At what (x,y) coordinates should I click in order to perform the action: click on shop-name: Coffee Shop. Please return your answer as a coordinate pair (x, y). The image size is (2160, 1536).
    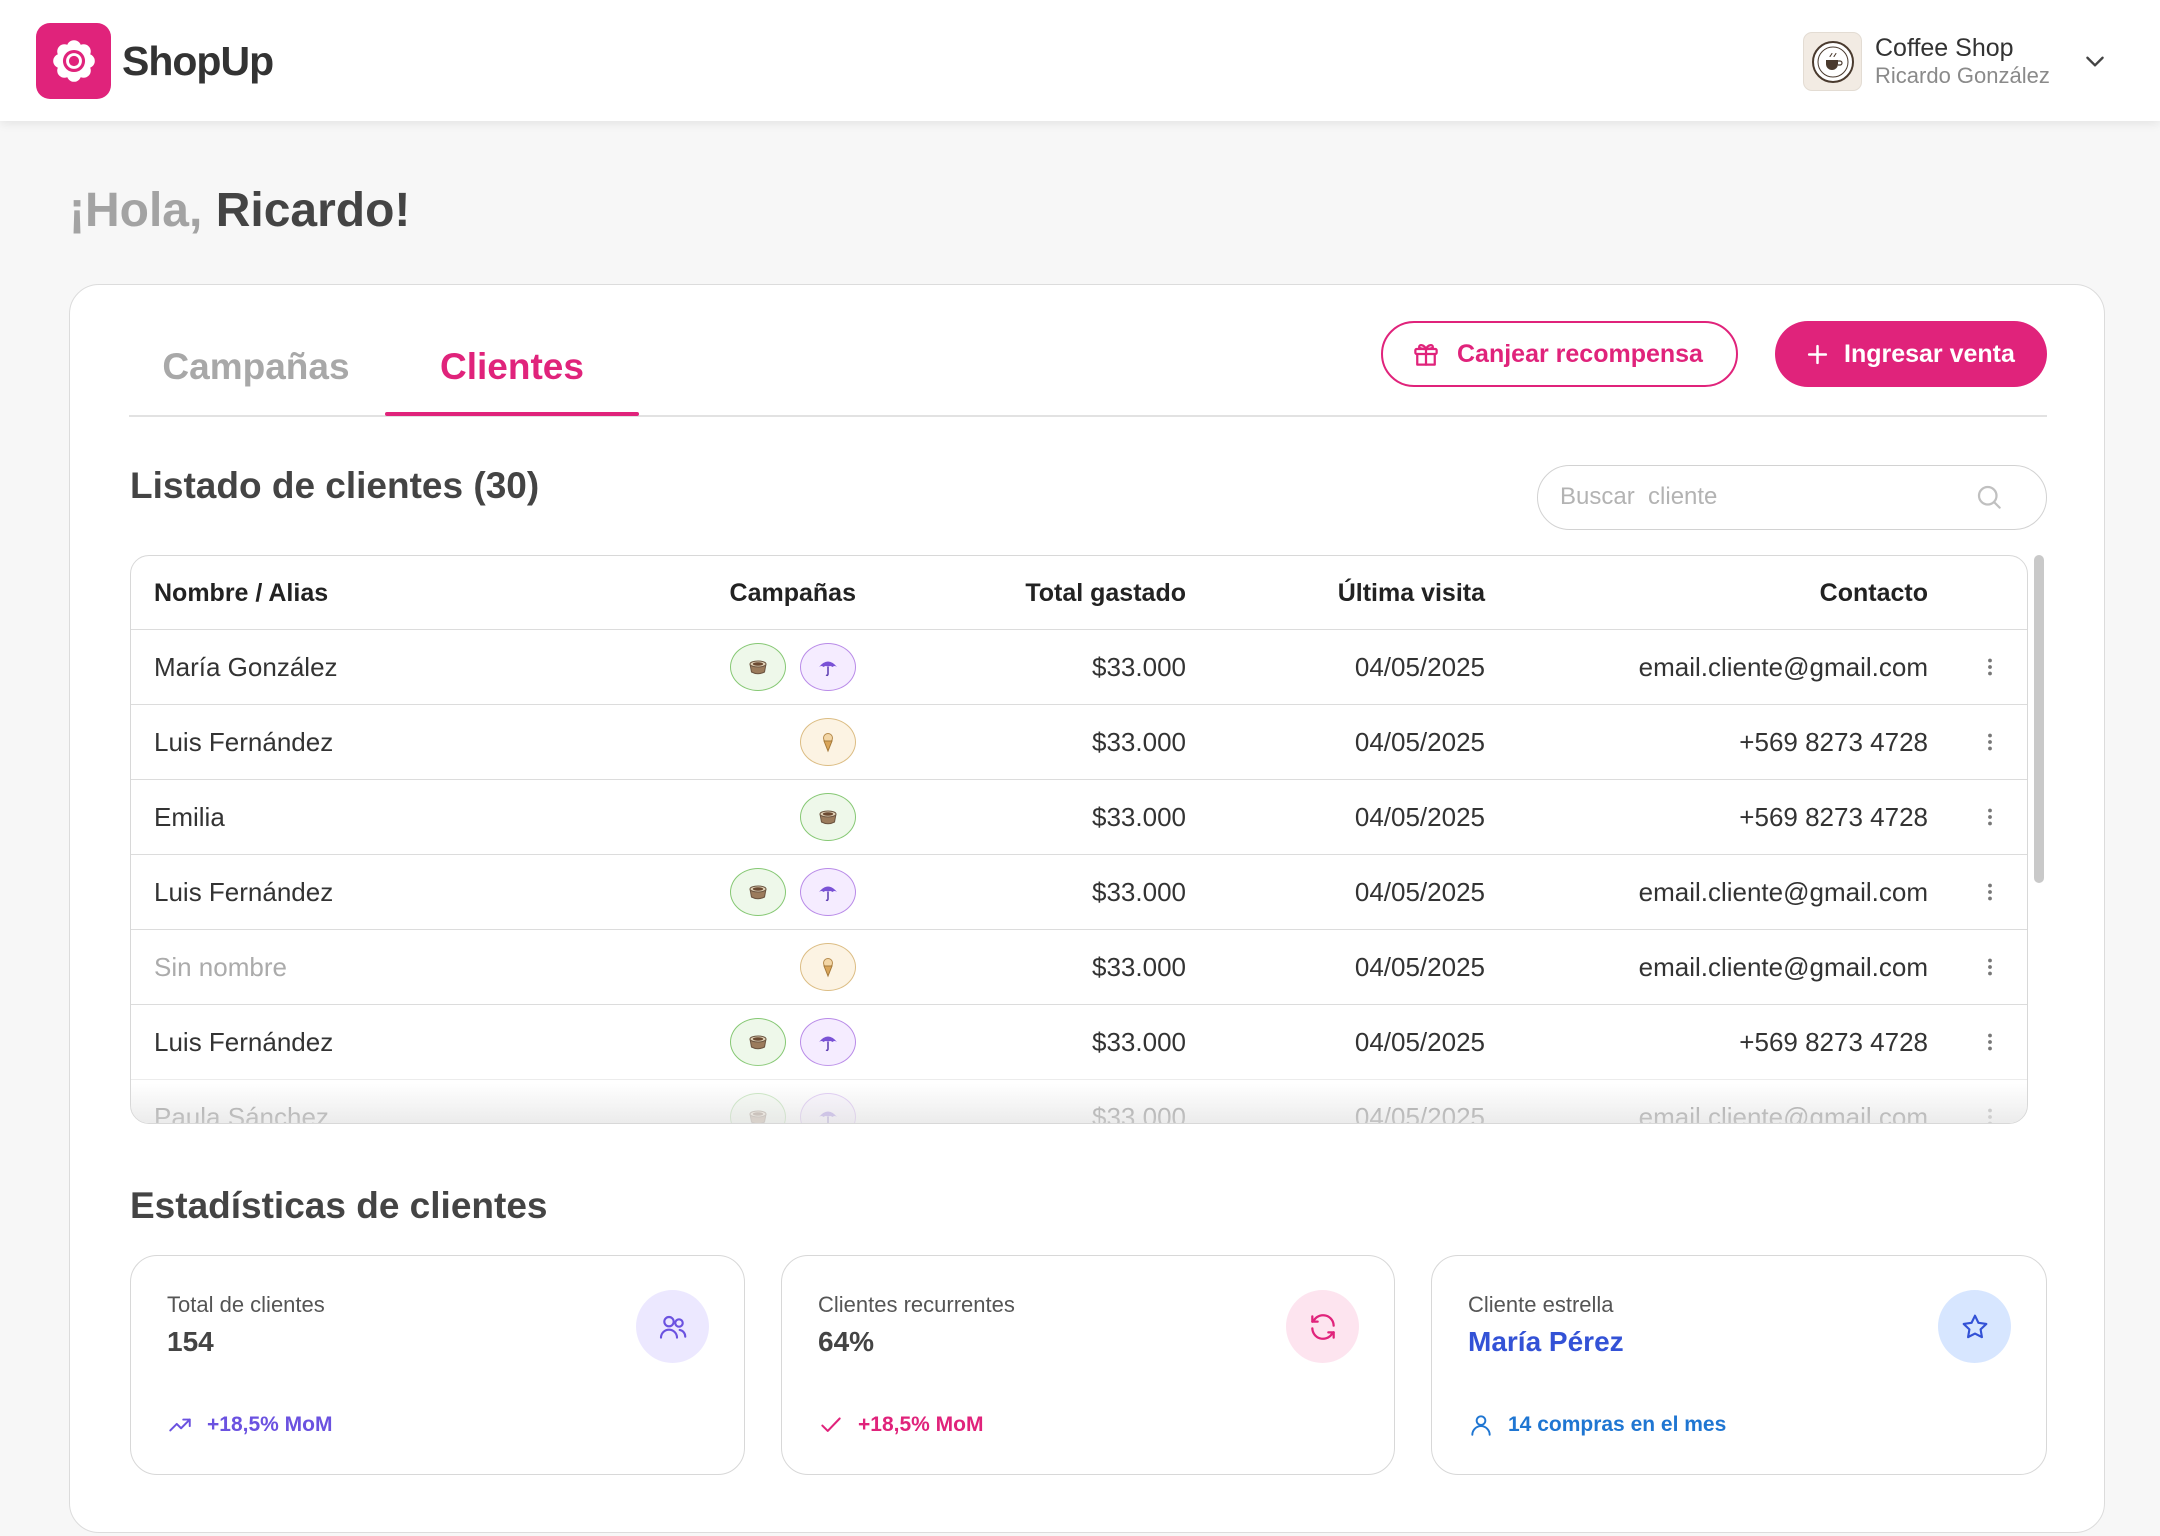
    Looking at the image, I should click on (1944, 48).